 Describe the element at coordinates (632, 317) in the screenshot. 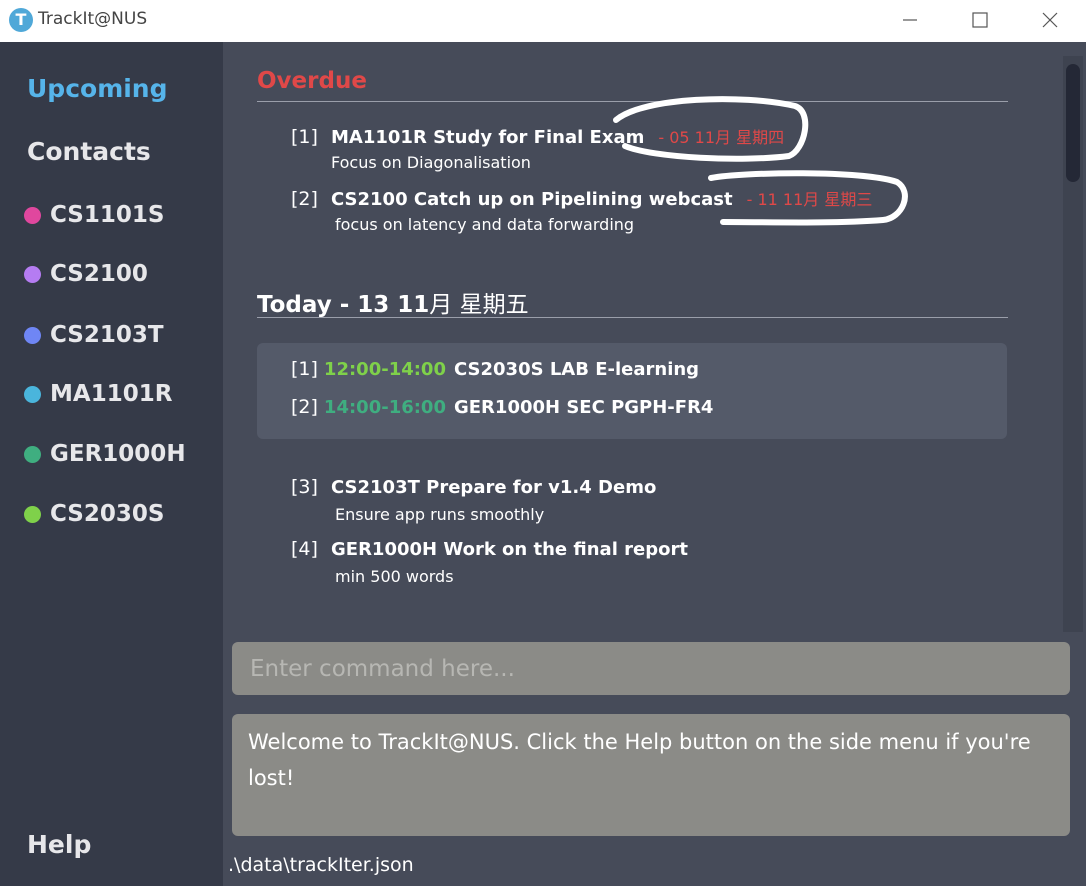

I see `today-divider` at that location.